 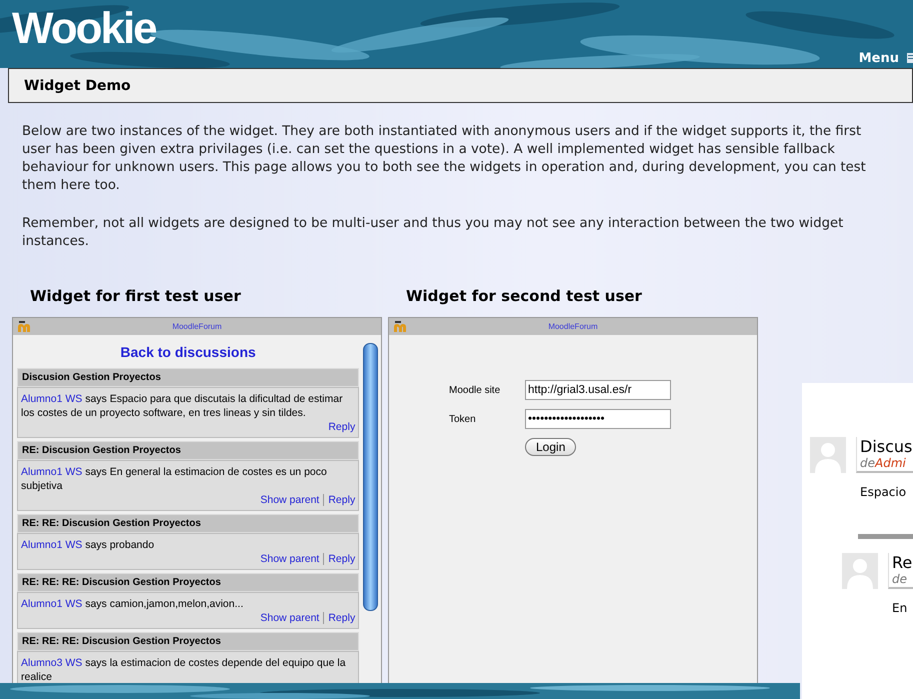 What do you see at coordinates (136, 296) in the screenshot?
I see `widget-heading: Widget for first test user` at bounding box center [136, 296].